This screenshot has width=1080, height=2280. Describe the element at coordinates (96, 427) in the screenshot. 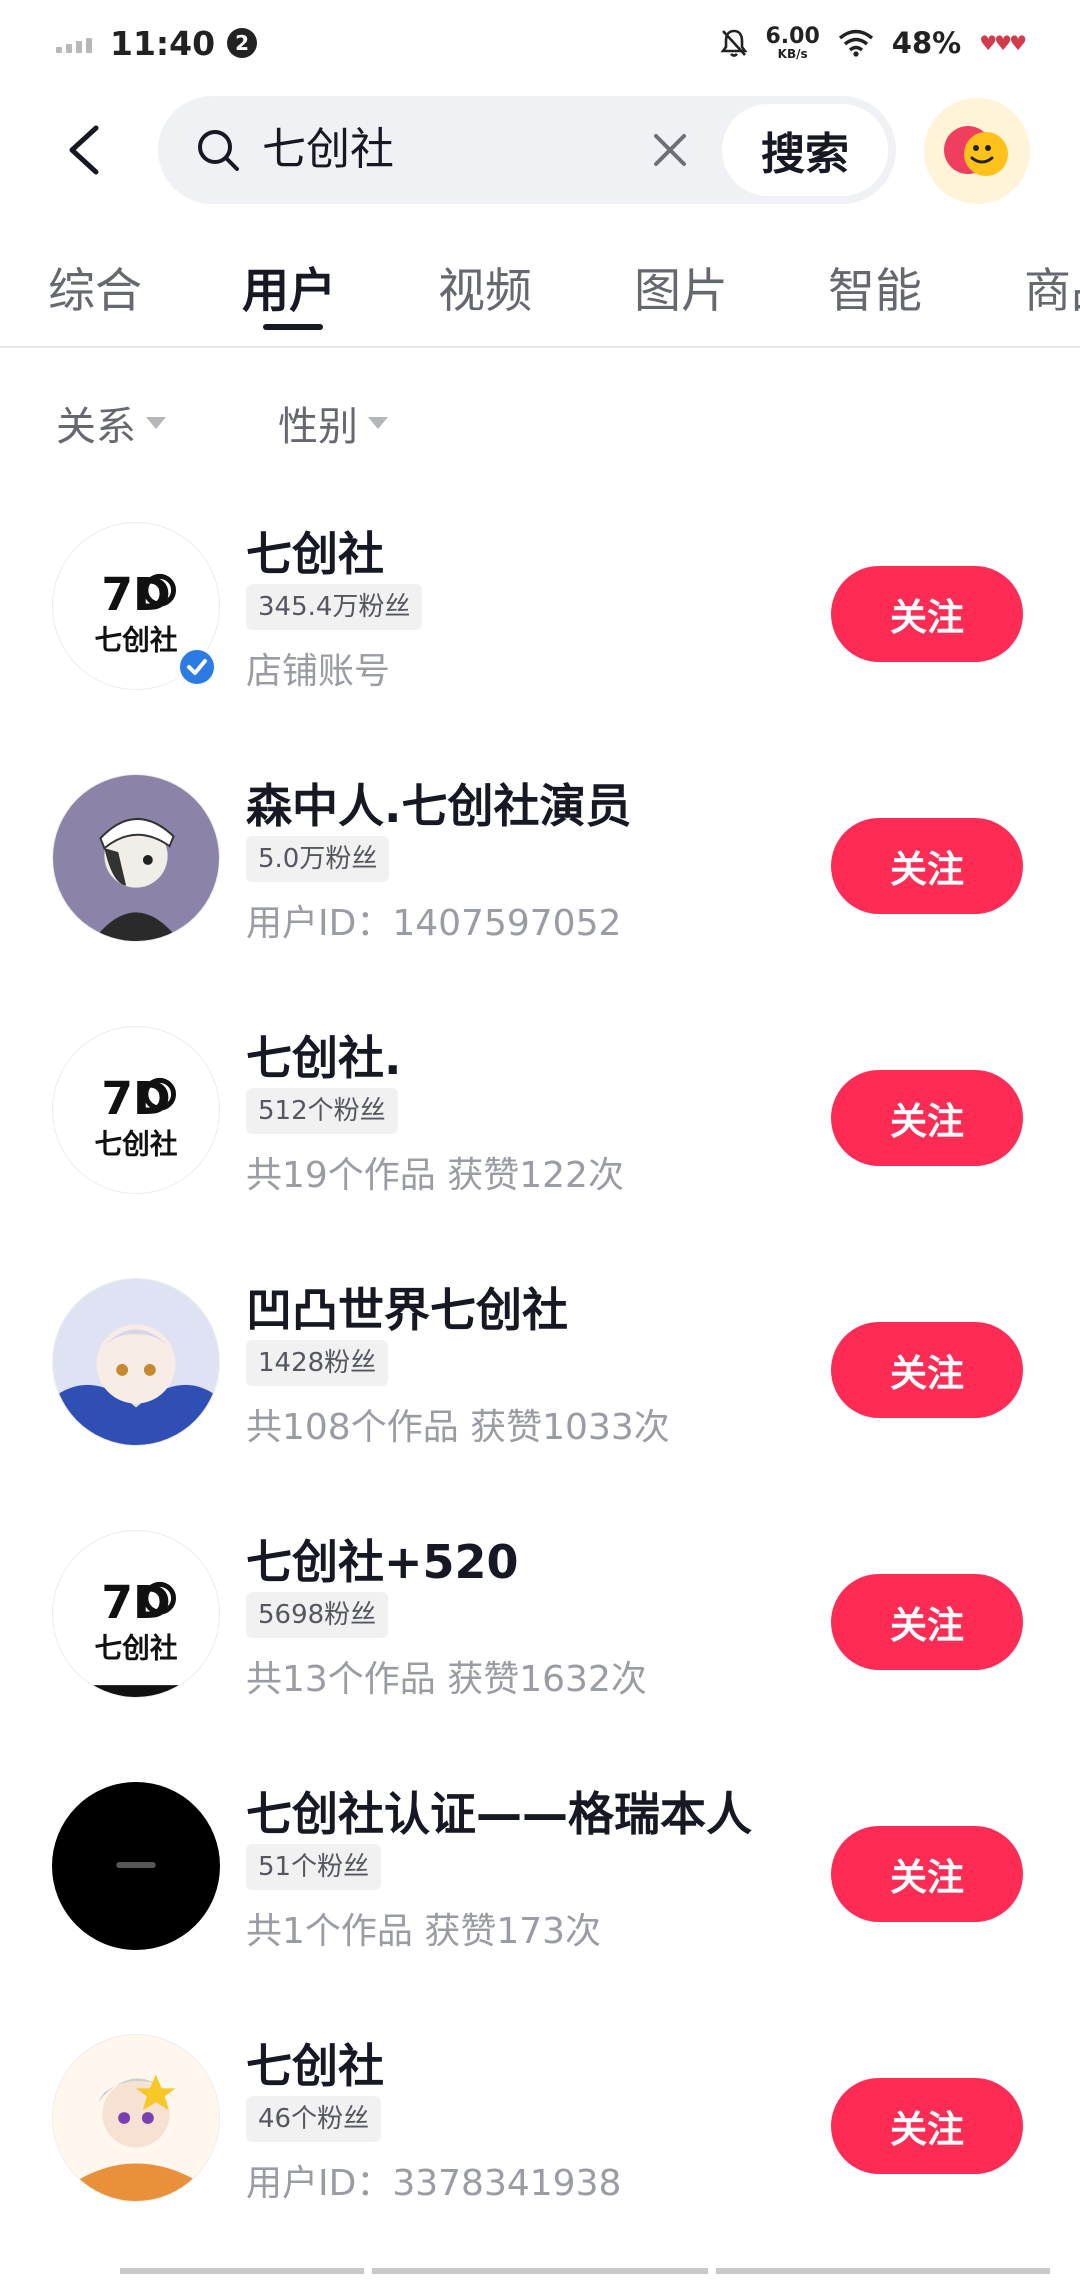

I see `filter-relationship-label: 关系` at that location.